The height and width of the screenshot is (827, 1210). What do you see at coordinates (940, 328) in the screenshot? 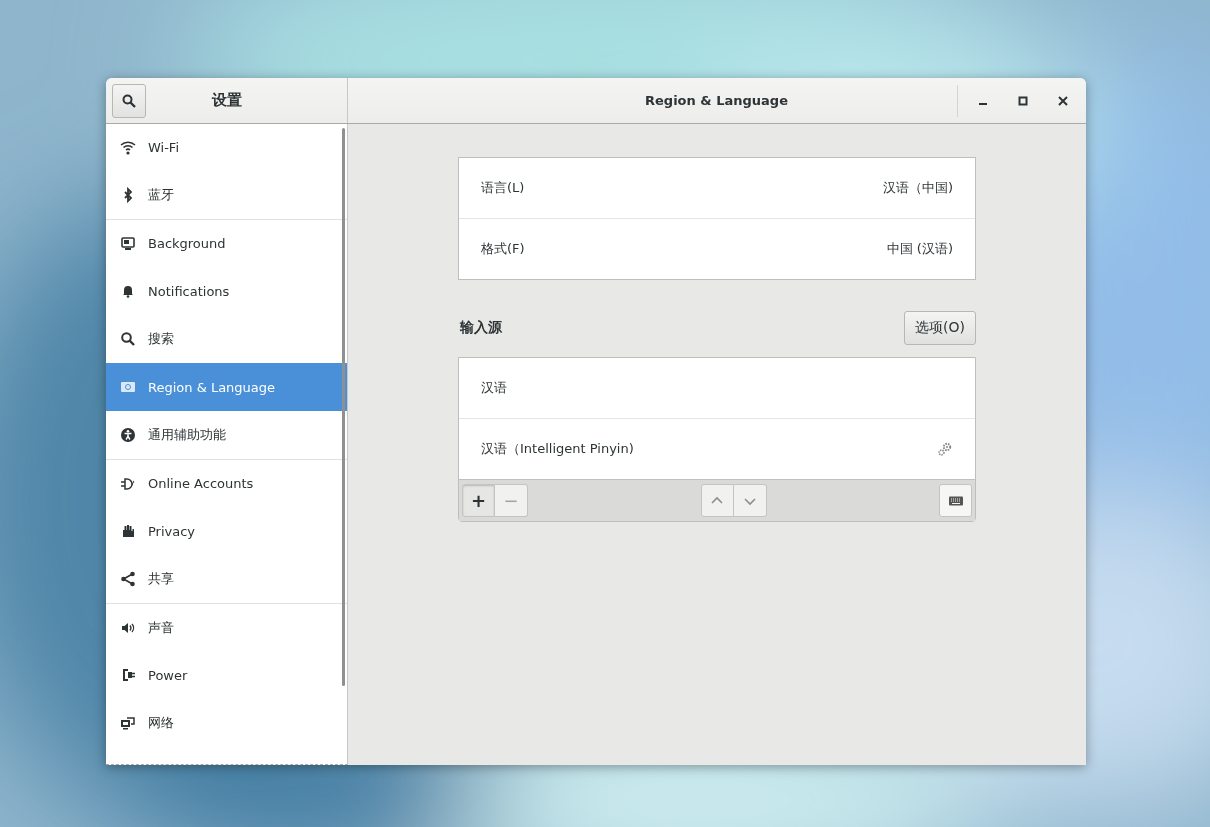
I see `options-button: 选项(O)` at bounding box center [940, 328].